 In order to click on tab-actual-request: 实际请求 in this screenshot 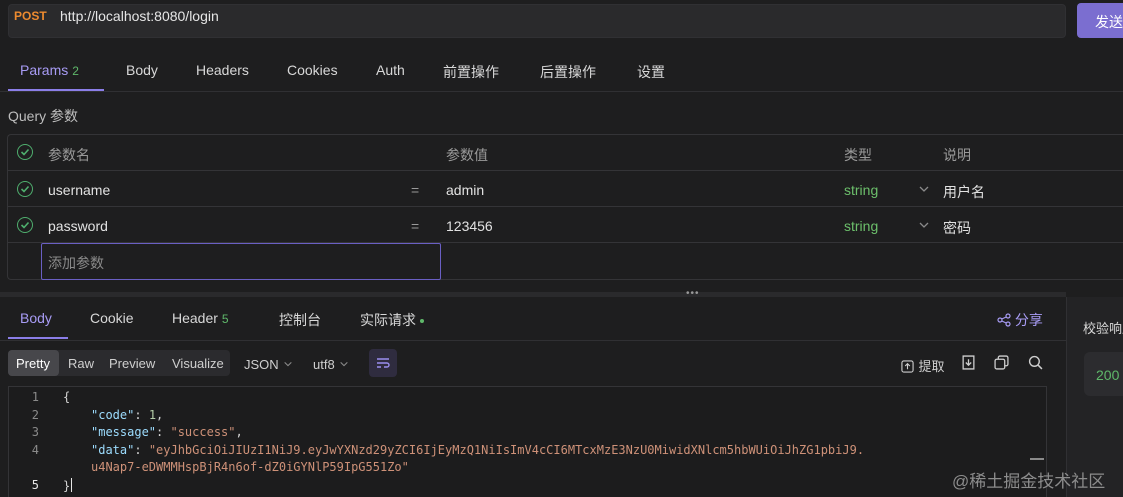, I will do `click(392, 320)`.